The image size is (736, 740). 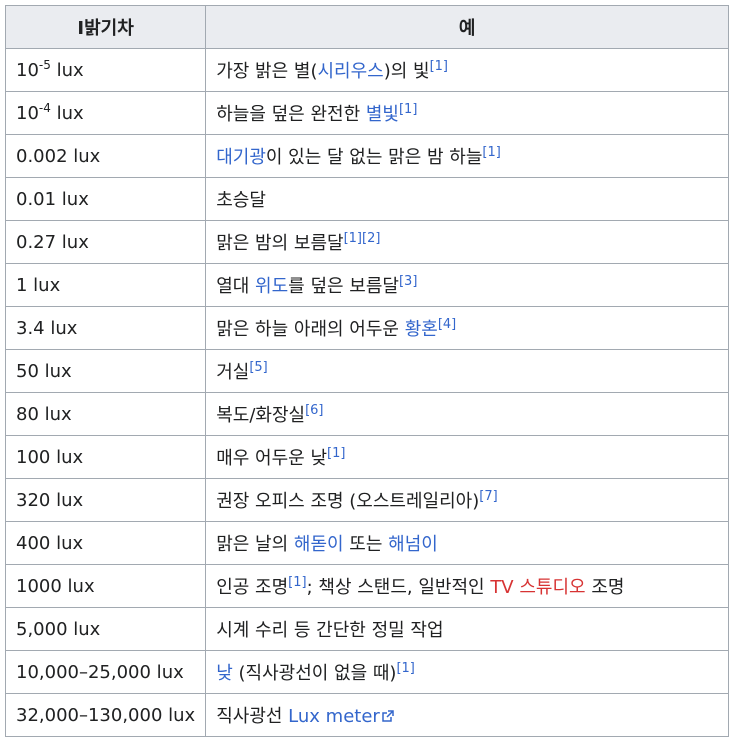 I want to click on citation-link: [3], so click(x=408, y=281).